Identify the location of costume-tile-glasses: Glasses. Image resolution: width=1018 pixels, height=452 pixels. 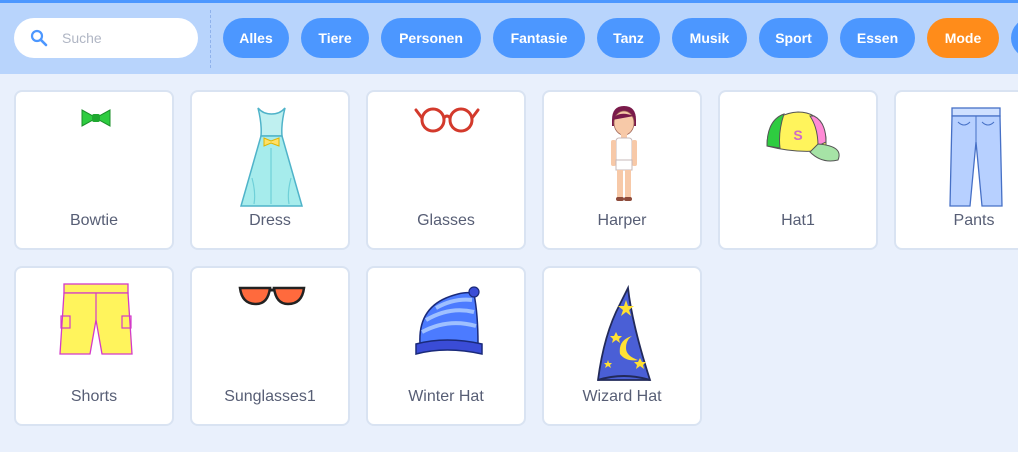
(446, 170).